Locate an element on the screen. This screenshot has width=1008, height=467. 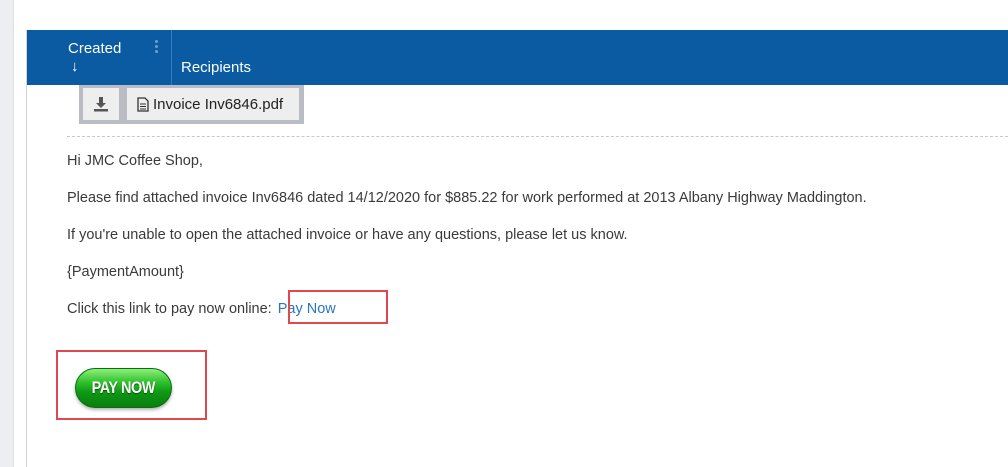
pay-prompt-text: Click this link to pay now online: is located at coordinates (169, 309).